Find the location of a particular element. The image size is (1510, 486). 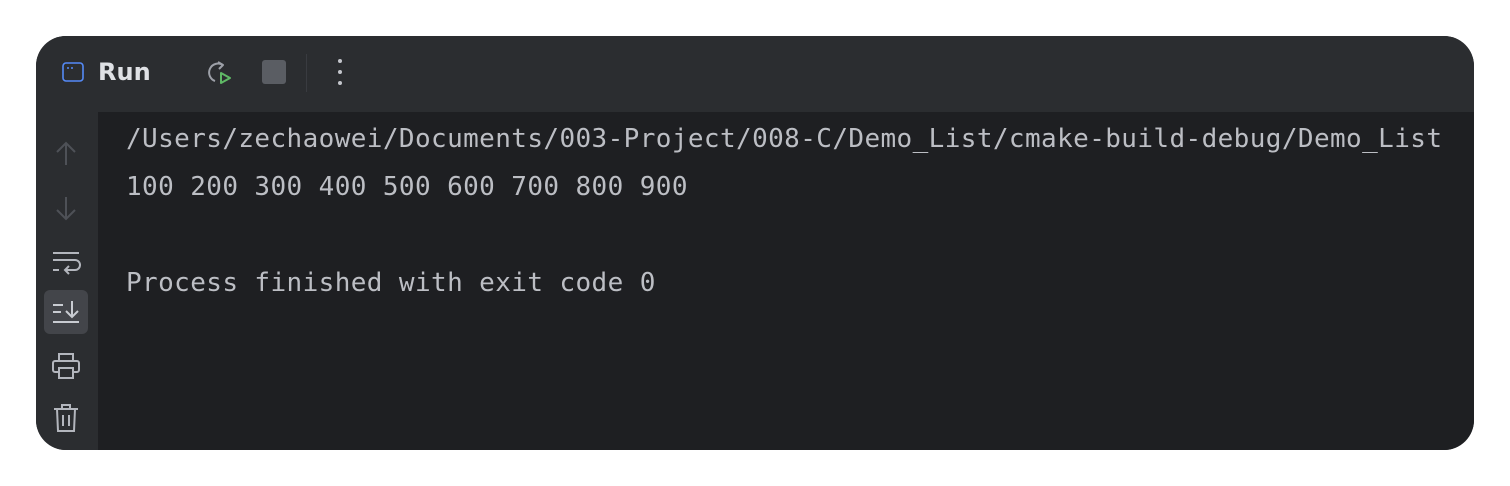

scroll-to-end-icon is located at coordinates (66, 312).